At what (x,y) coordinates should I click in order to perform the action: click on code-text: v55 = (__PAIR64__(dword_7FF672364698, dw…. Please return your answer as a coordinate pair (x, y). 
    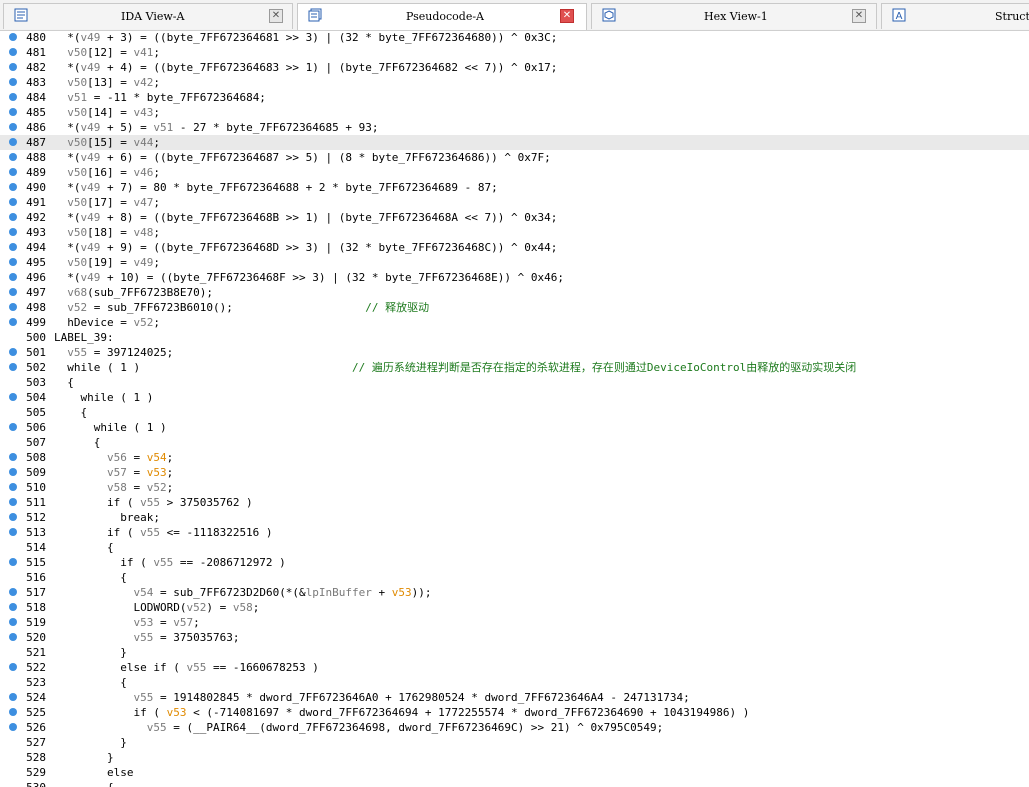
    Looking at the image, I should click on (359, 727).